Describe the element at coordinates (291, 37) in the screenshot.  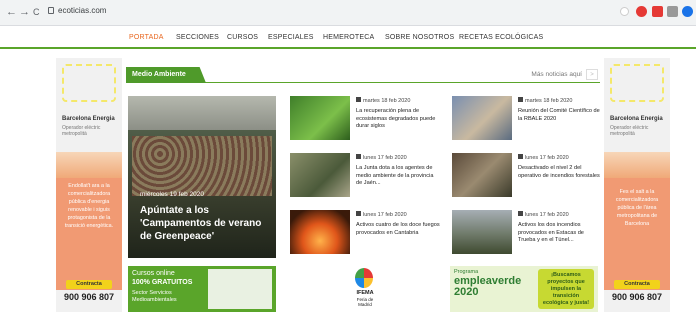
I see `menu-item-especiales: ESPECIALES` at that location.